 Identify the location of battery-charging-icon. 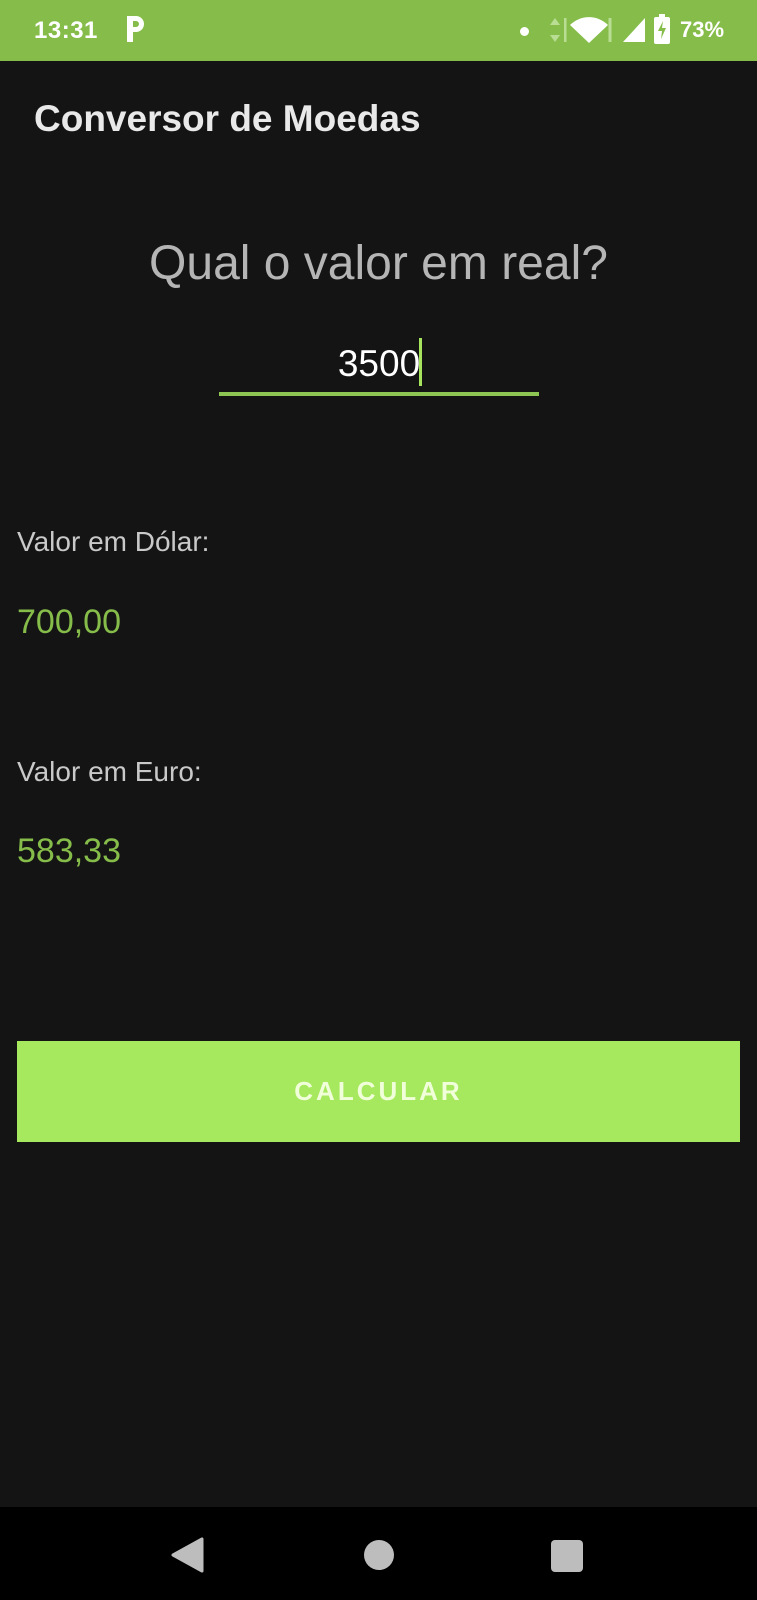
(662, 29).